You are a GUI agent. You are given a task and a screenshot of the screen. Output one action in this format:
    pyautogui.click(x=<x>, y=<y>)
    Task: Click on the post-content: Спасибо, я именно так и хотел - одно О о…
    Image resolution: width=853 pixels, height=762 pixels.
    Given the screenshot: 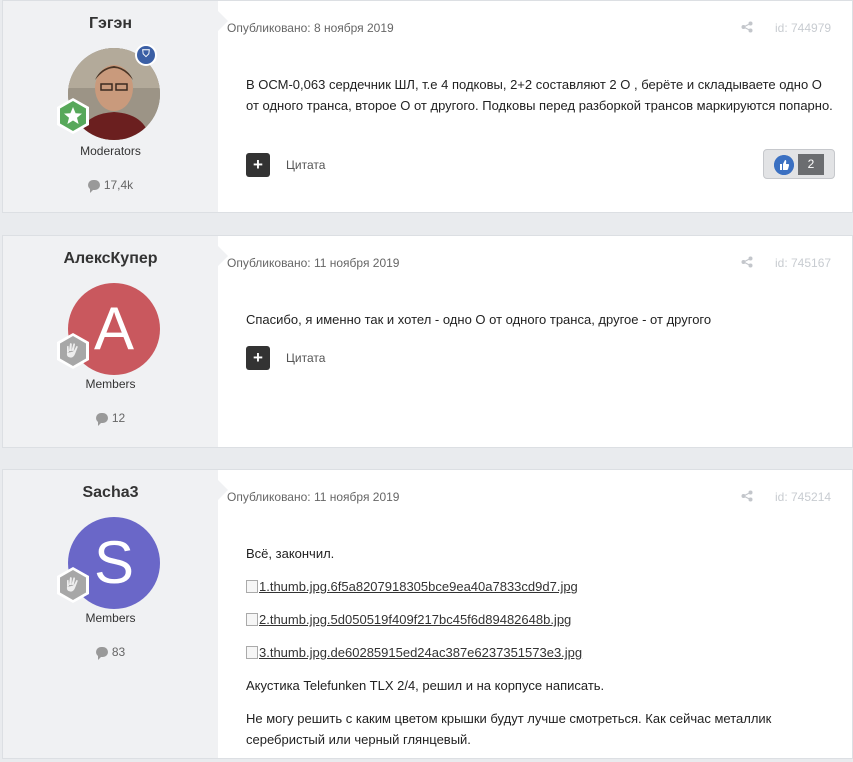 What is the action you would take?
    pyautogui.click(x=540, y=325)
    